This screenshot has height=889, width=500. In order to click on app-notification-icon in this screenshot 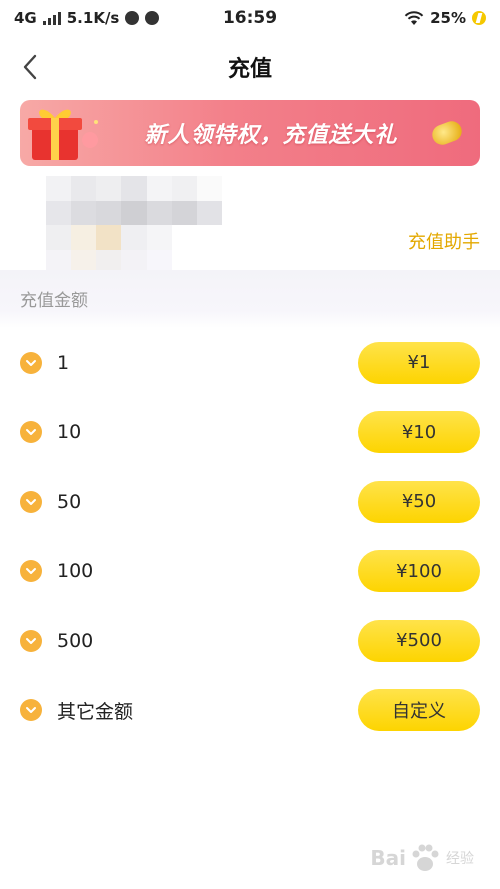, I will do `click(152, 18)`.